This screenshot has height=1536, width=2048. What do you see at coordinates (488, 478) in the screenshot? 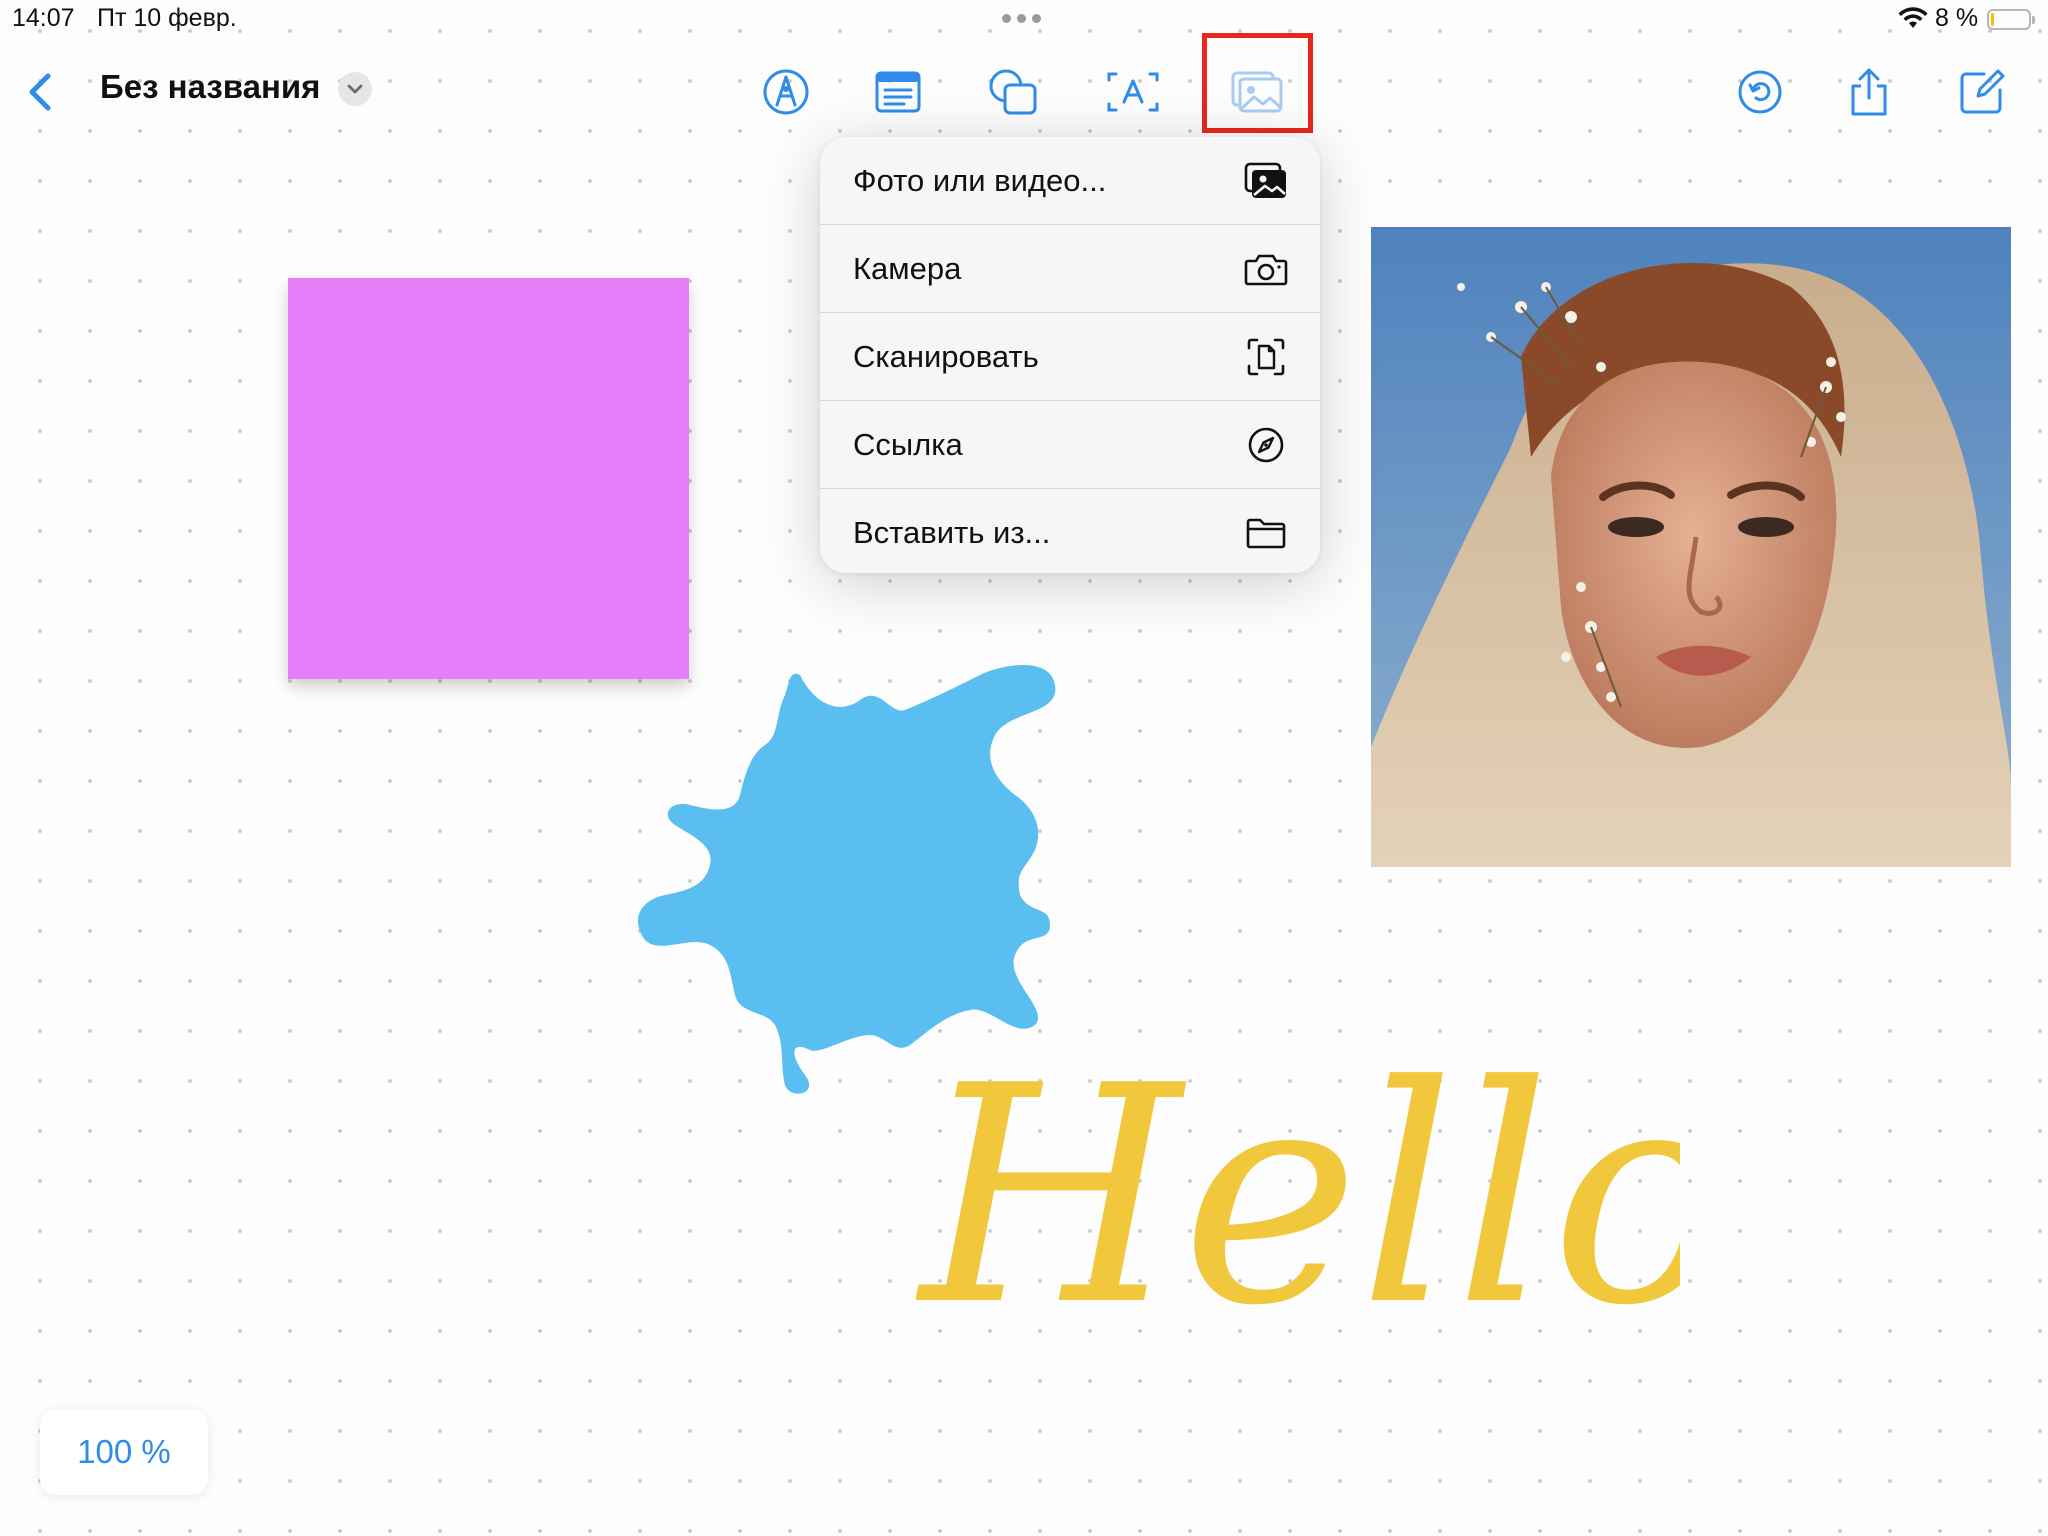
I see `sticky-note` at bounding box center [488, 478].